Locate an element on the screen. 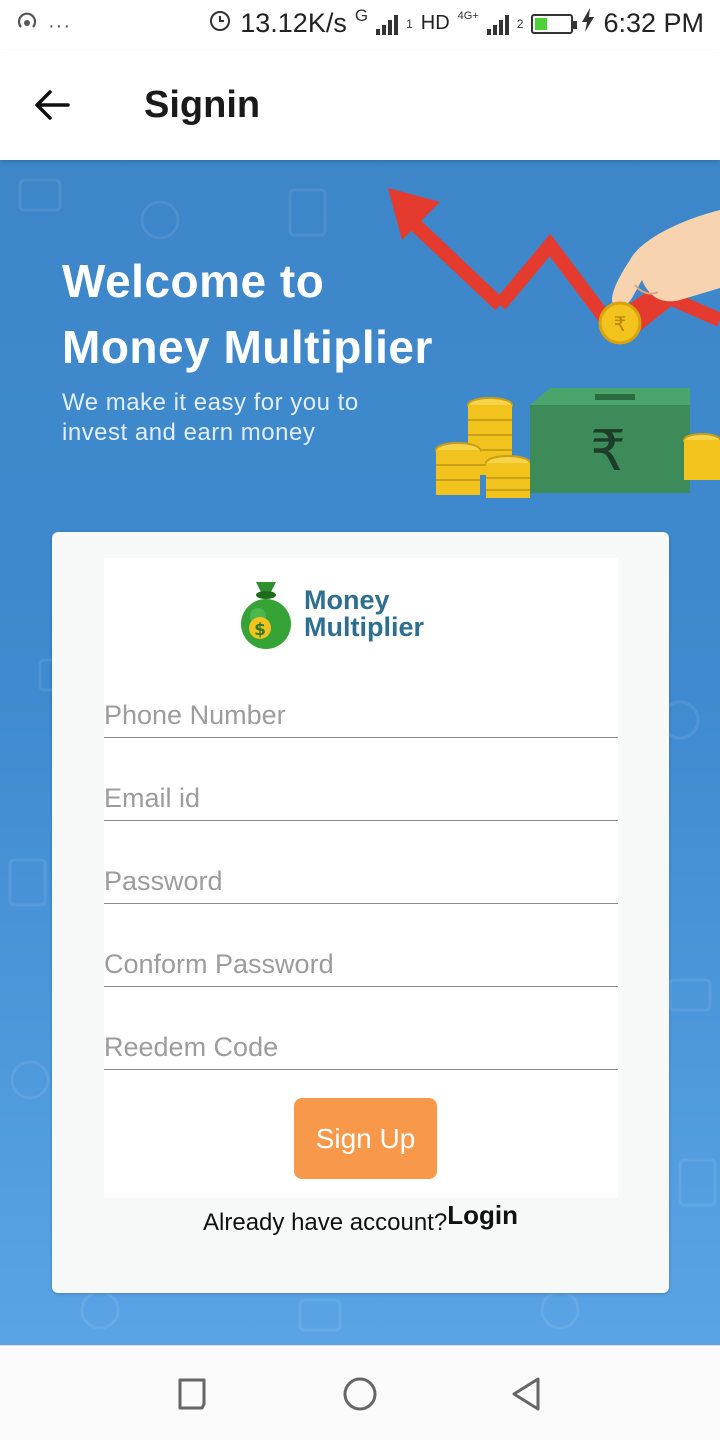 The width and height of the screenshot is (720, 1440). back-triangle-icon is located at coordinates (526, 1394).